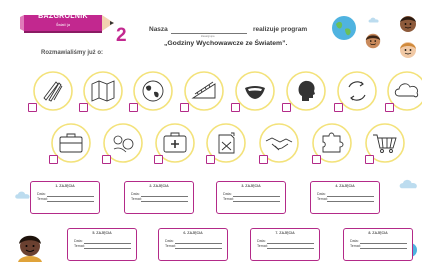 Image resolution: width=422 pixels, height=265 pixels. Describe the element at coordinates (408, 24) in the screenshot. I see `child-face-1-icon` at that location.